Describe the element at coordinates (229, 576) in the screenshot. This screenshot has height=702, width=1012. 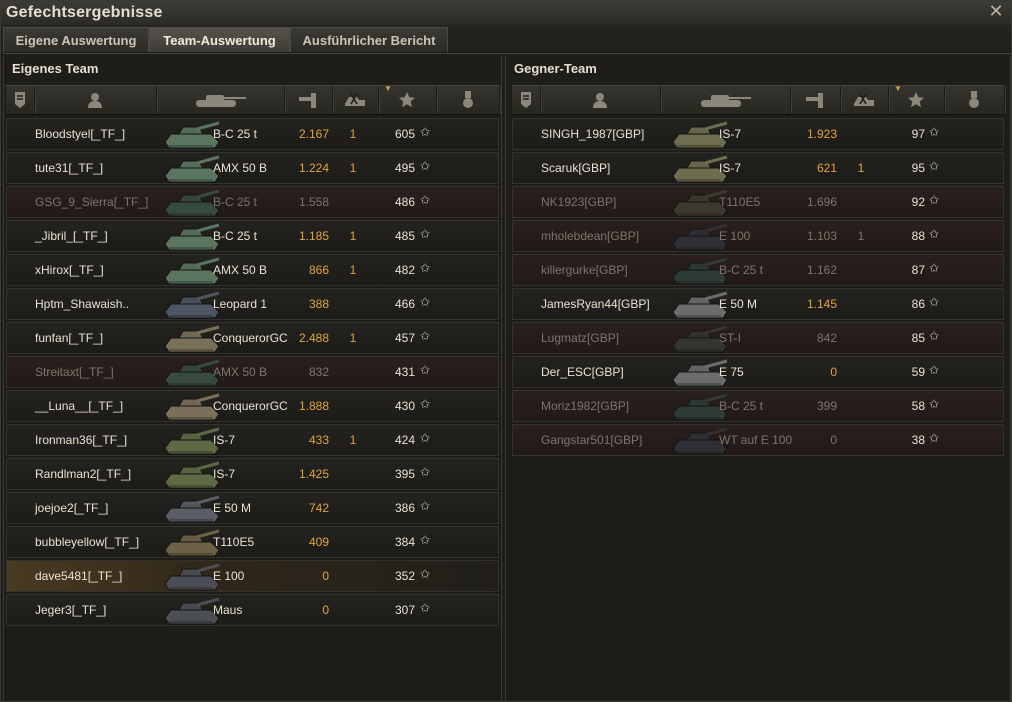
I see `vehicle-name: E 100` at that location.